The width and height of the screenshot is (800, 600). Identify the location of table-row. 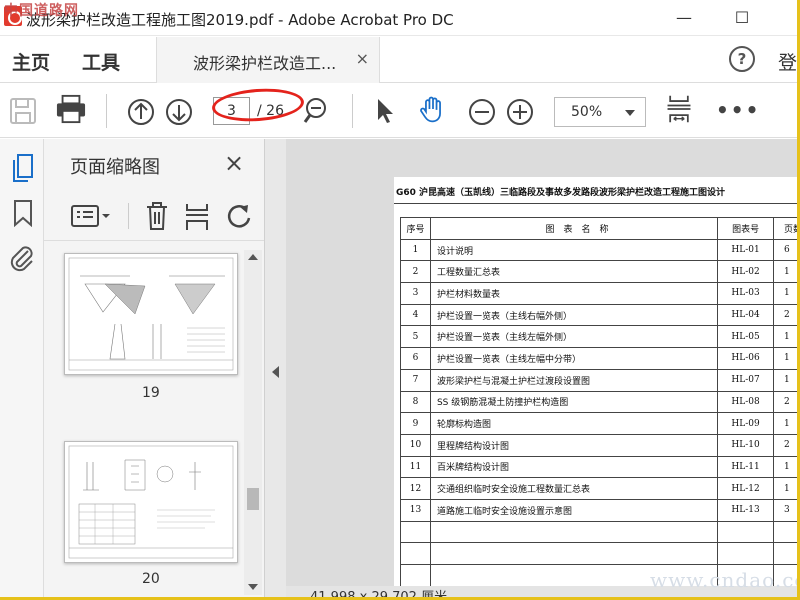
(600, 532).